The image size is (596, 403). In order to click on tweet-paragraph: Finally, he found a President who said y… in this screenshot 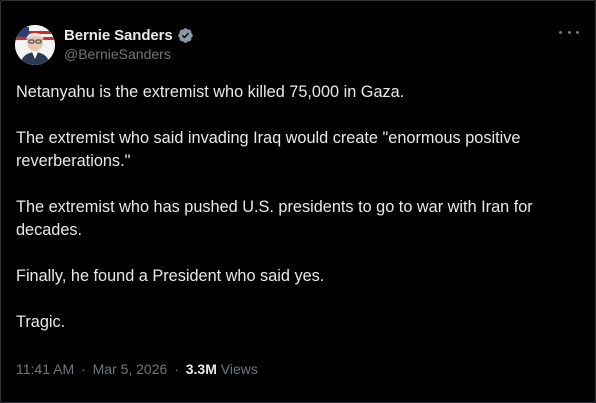, I will do `click(170, 276)`.